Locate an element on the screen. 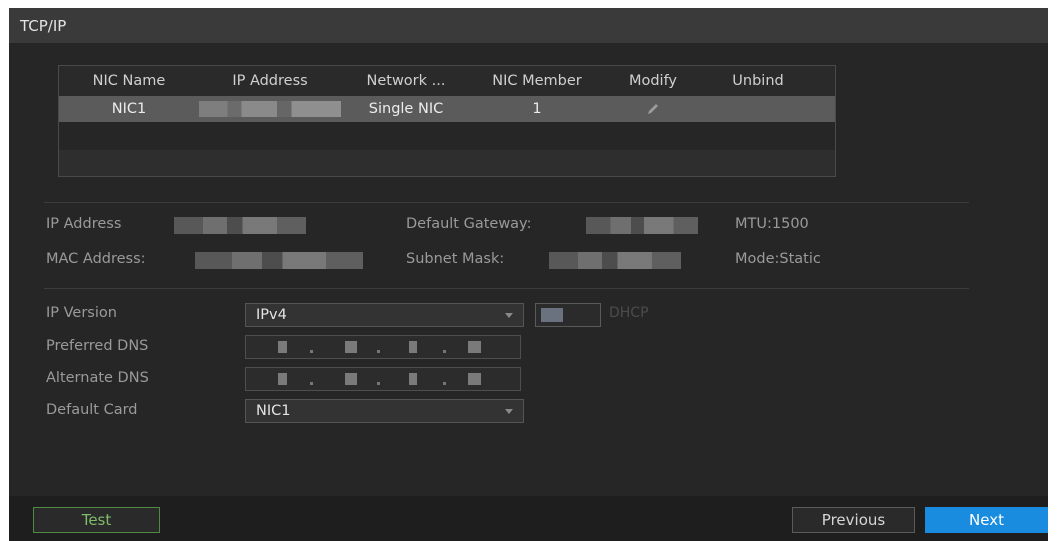 The height and width of the screenshot is (541, 1057). ip-version-select: IPv4 is located at coordinates (384, 315).